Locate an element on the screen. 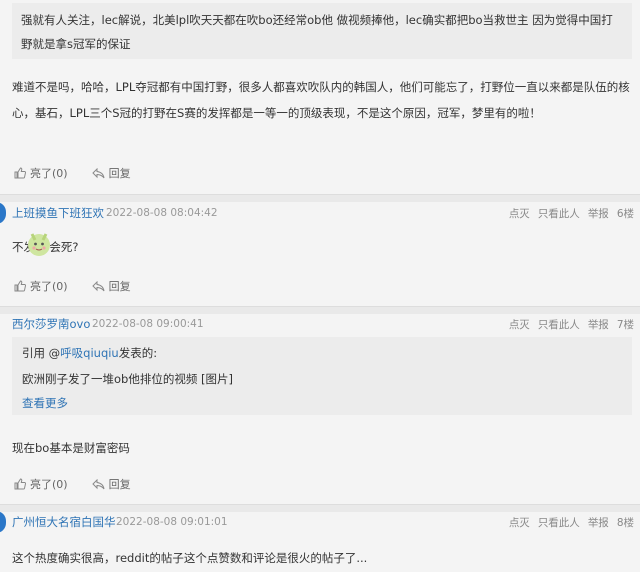 Image resolution: width=640 pixels, height=572 pixels. post-ops: 点灭 只看此人 举报 6楼 is located at coordinates (567, 213).